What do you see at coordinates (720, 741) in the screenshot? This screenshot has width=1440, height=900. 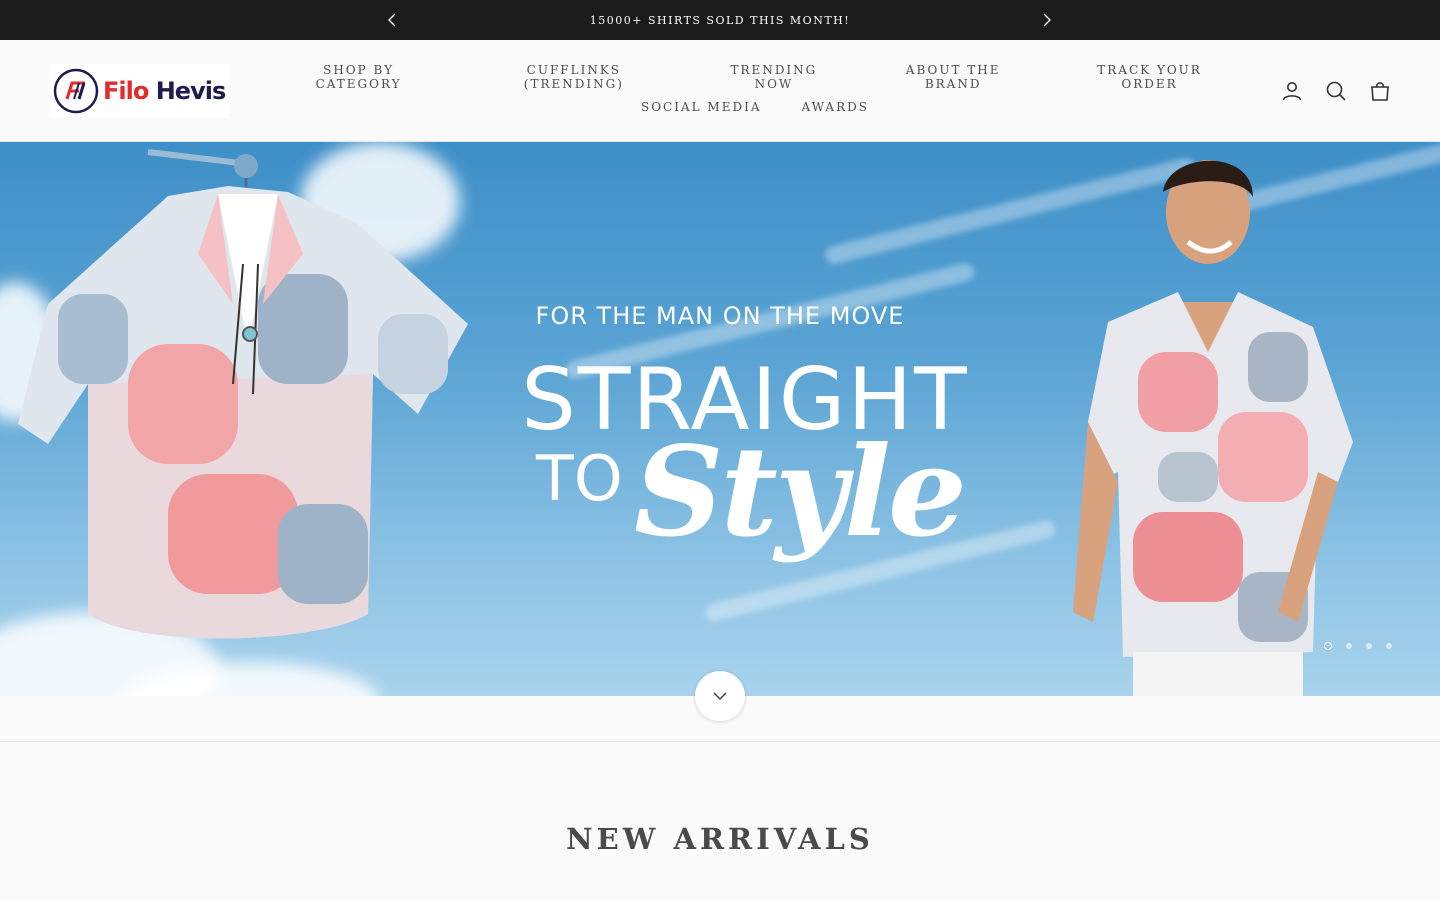 I see `section-divider` at bounding box center [720, 741].